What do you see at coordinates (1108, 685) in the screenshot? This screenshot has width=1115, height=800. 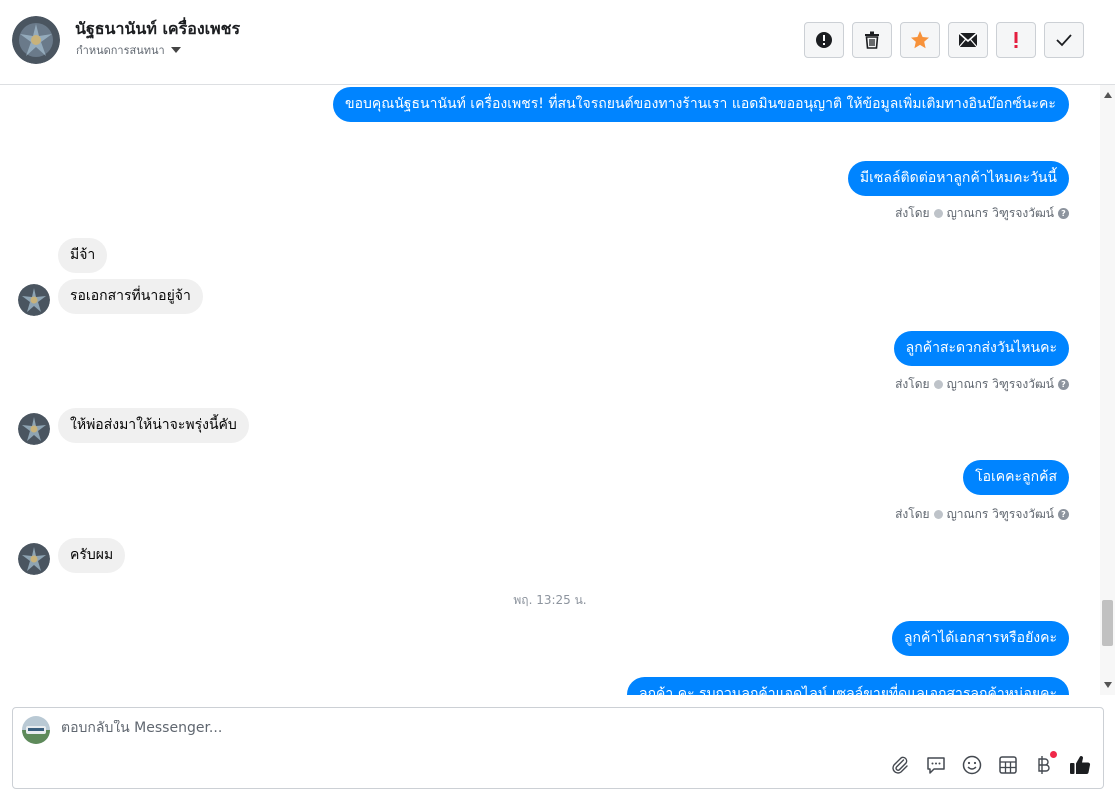 I see `scroll-down-arrow-icon` at bounding box center [1108, 685].